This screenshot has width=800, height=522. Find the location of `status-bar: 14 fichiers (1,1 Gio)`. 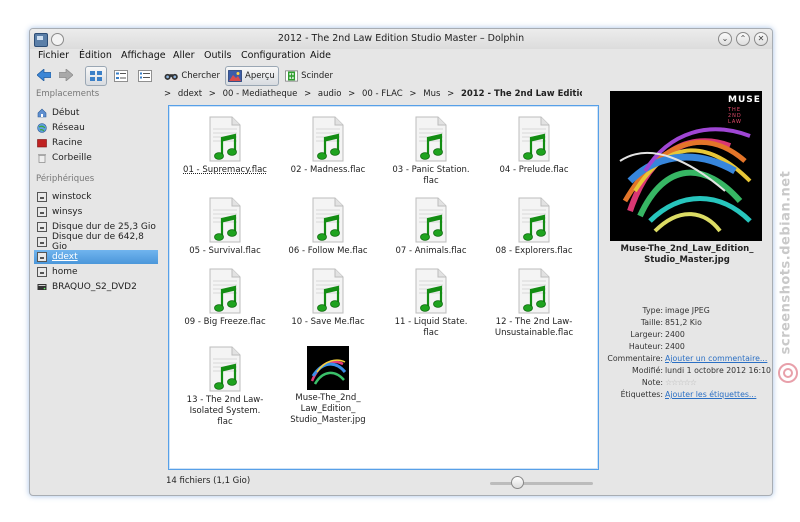

status-bar: 14 fichiers (1,1 Gio) is located at coordinates (401, 483).